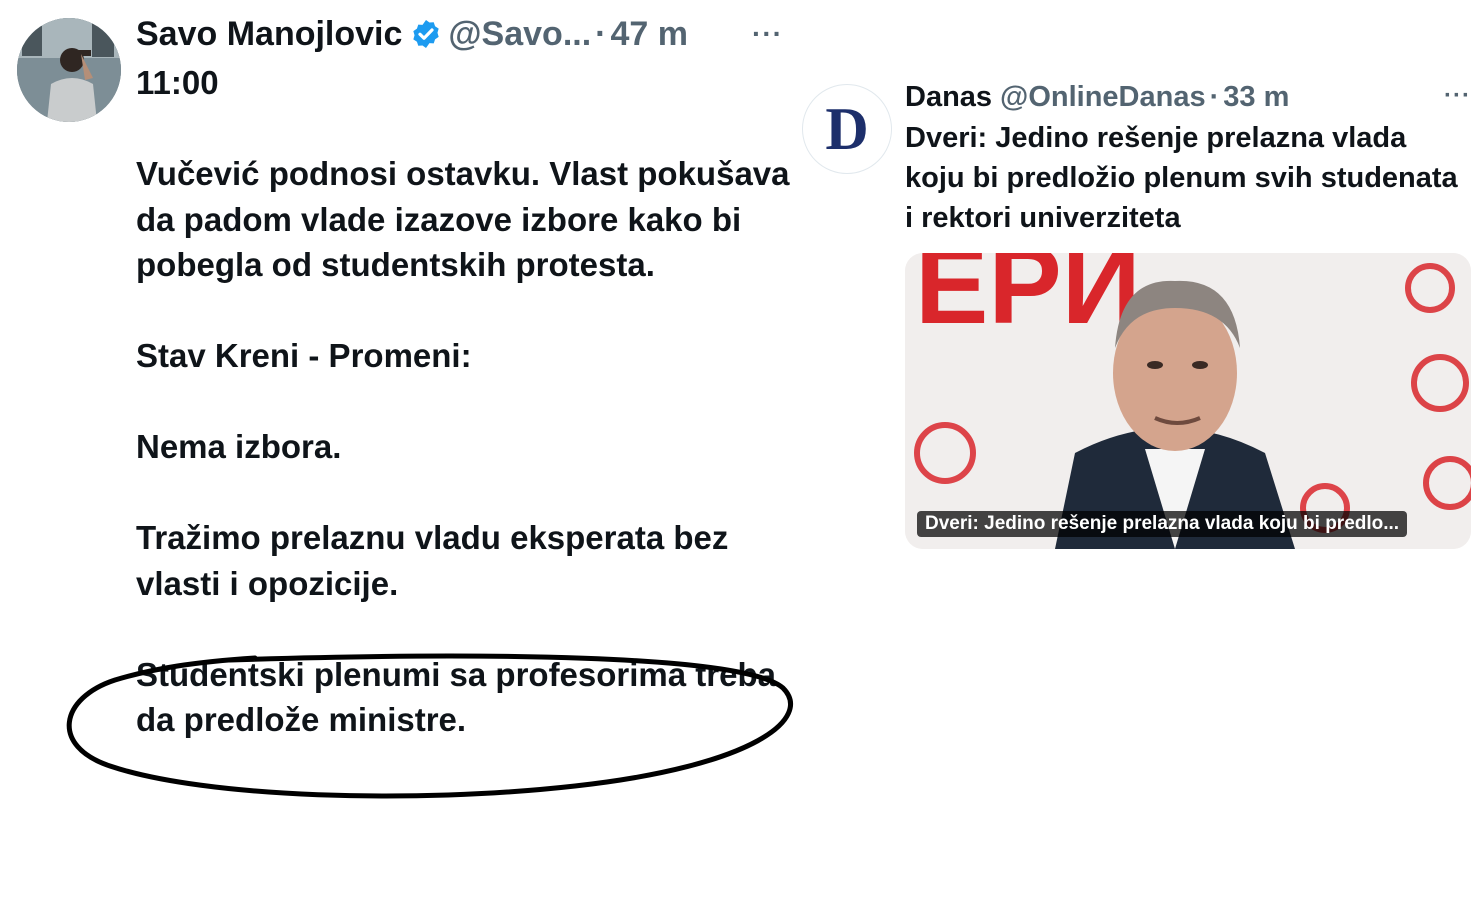  What do you see at coordinates (948, 97) in the screenshot?
I see `author-name: Danas` at bounding box center [948, 97].